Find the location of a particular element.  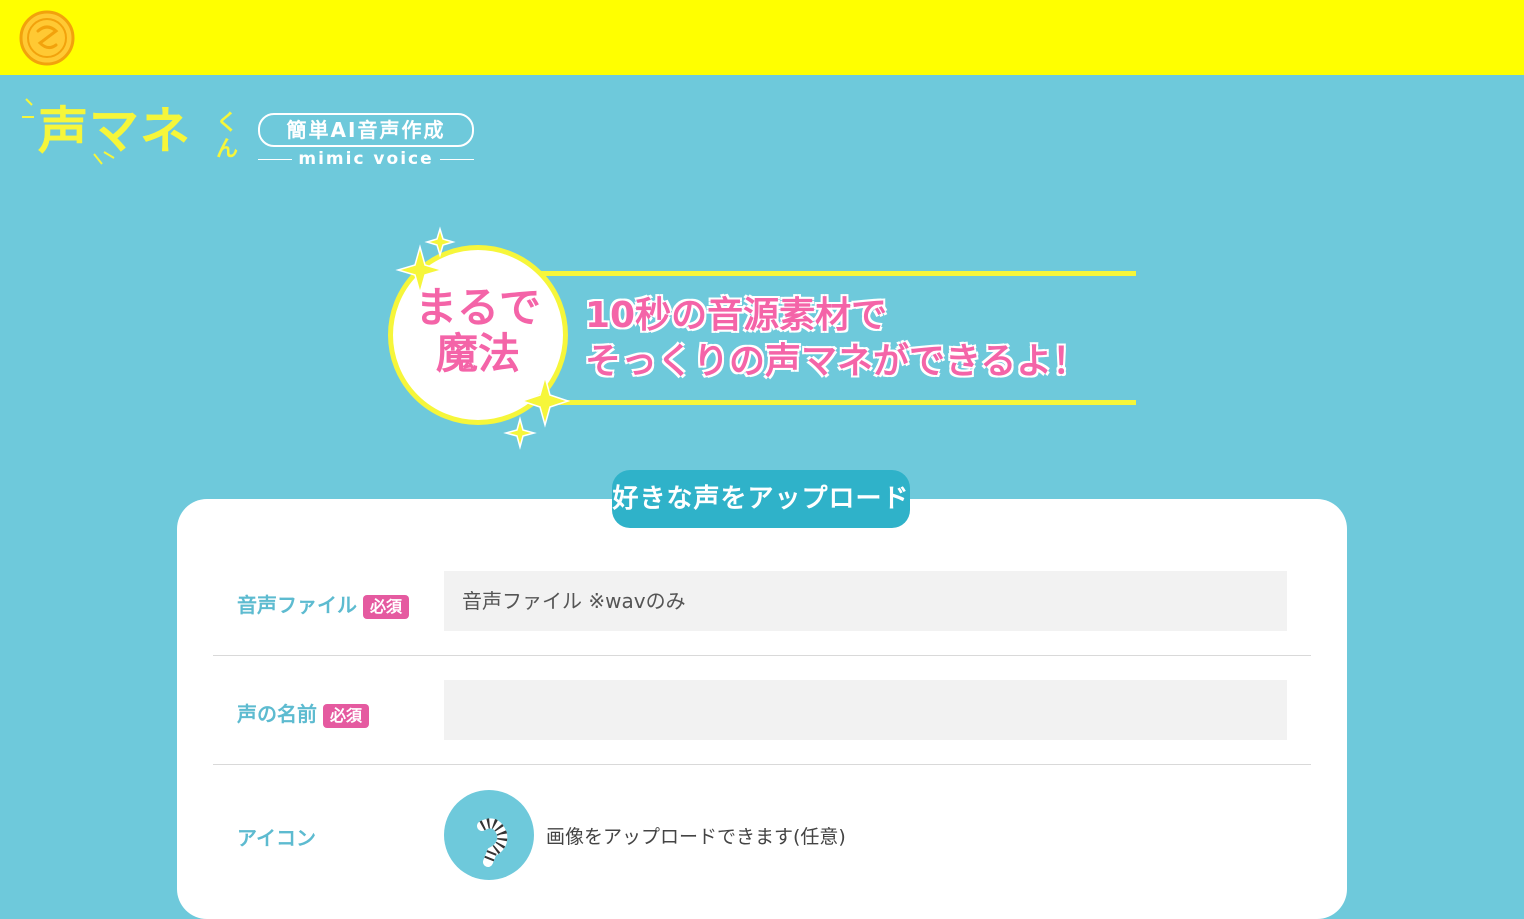

hero-headline: 10秒の音源素材で そっくりの声マネができるよ！ is located at coordinates (836, 339).